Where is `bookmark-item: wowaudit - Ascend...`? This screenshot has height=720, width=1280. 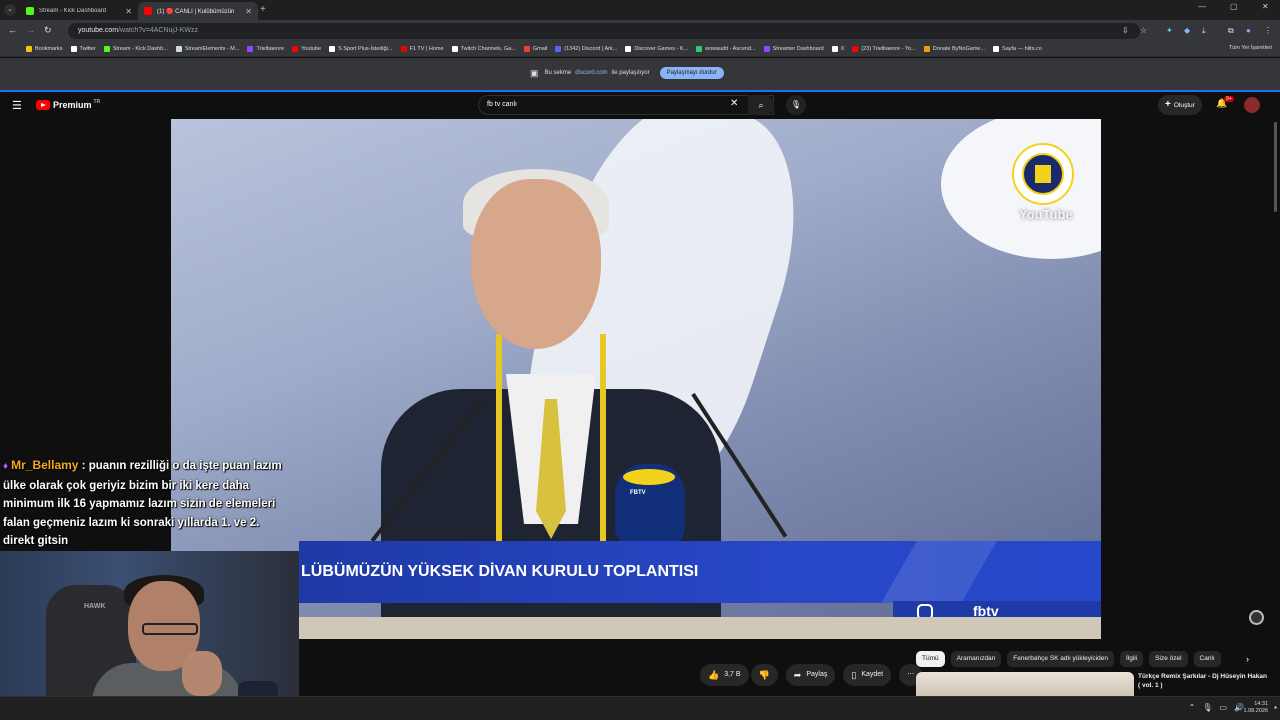
bookmark-item: wowaudit - Ascend... is located at coordinates (726, 49).